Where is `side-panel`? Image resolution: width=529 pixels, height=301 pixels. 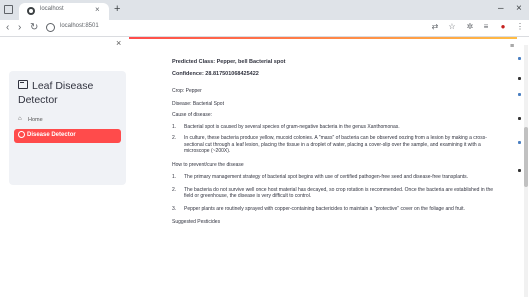
side-panel is located at coordinates (523, 169).